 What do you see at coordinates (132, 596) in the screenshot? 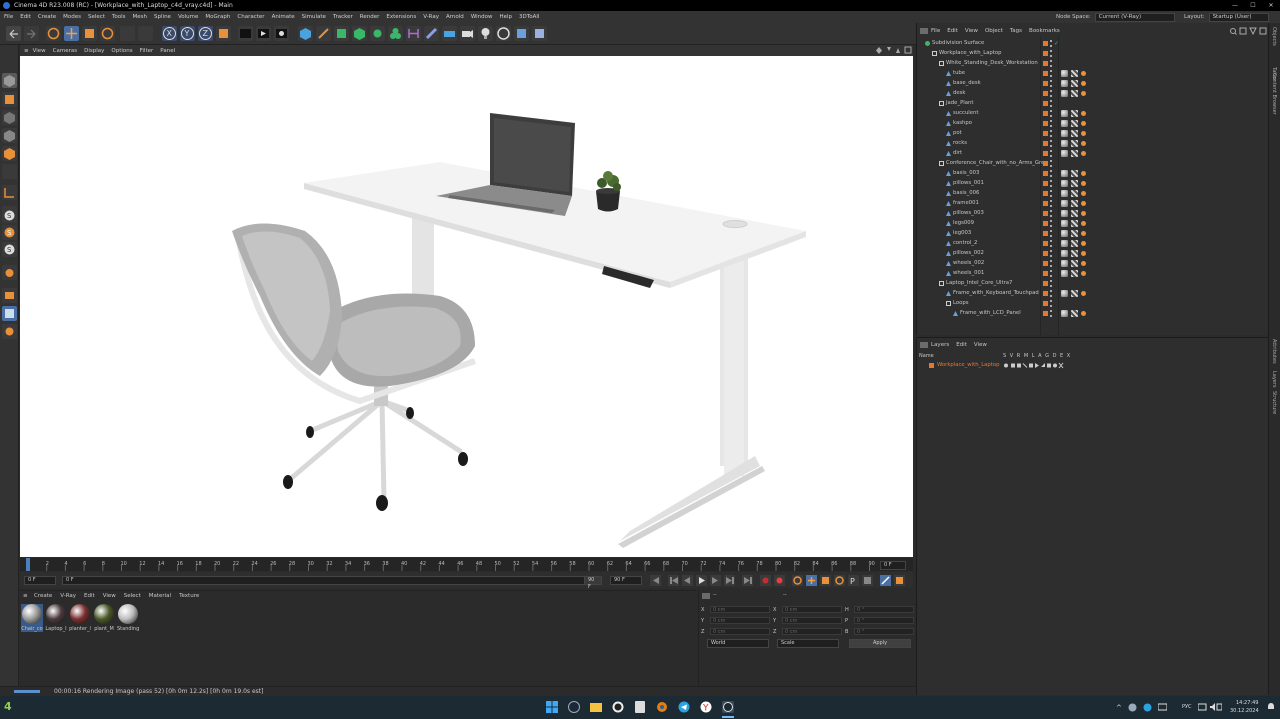
I see `material-menu-item: Select` at bounding box center [132, 596].